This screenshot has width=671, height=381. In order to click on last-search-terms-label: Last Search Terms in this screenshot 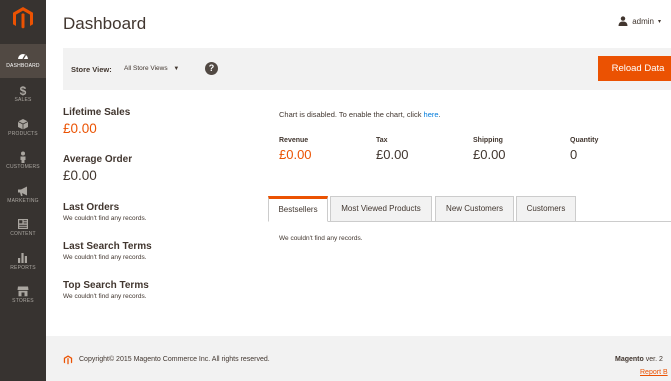, I will do `click(107, 246)`.